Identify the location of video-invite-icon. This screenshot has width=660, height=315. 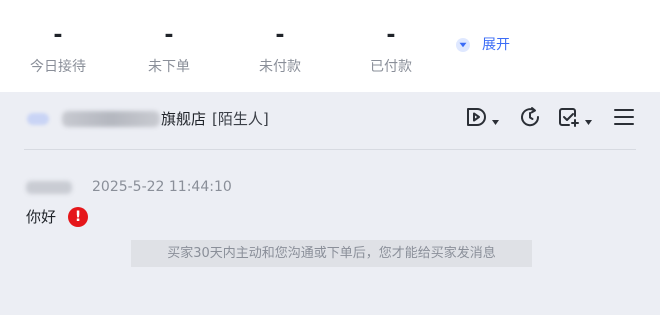
(476, 119).